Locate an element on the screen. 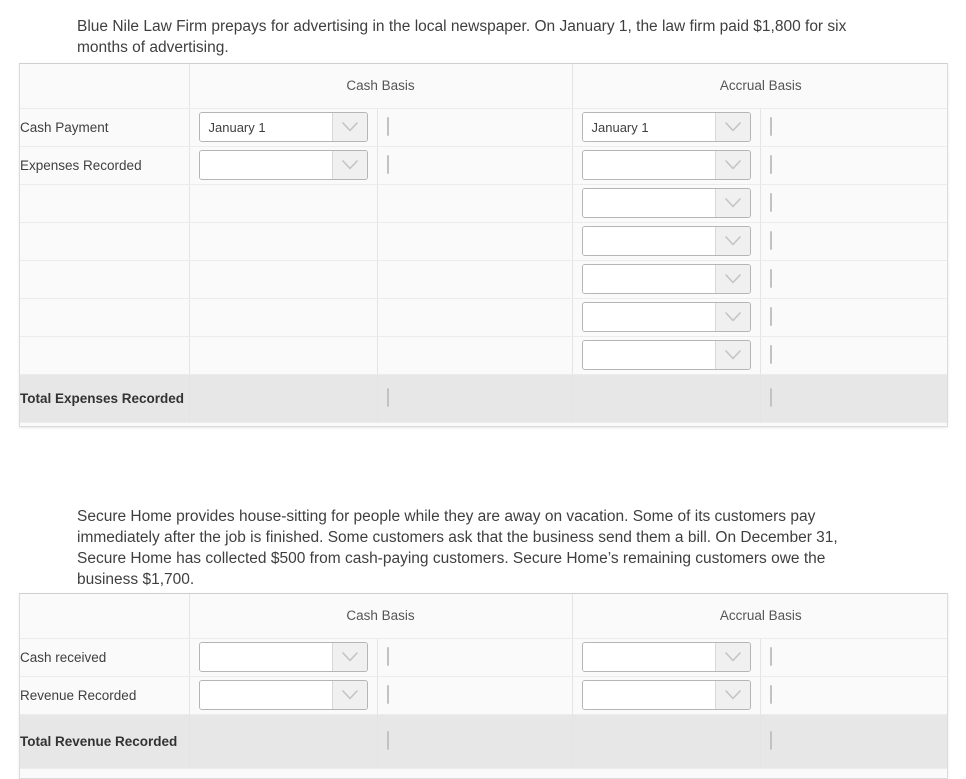 This screenshot has height=779, width=966. table-row: Cash received is located at coordinates (483, 657).